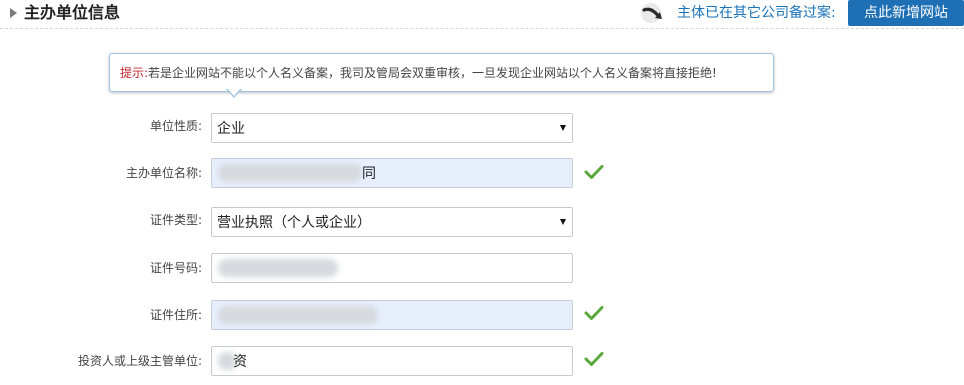  I want to click on id-number-input, so click(392, 268).